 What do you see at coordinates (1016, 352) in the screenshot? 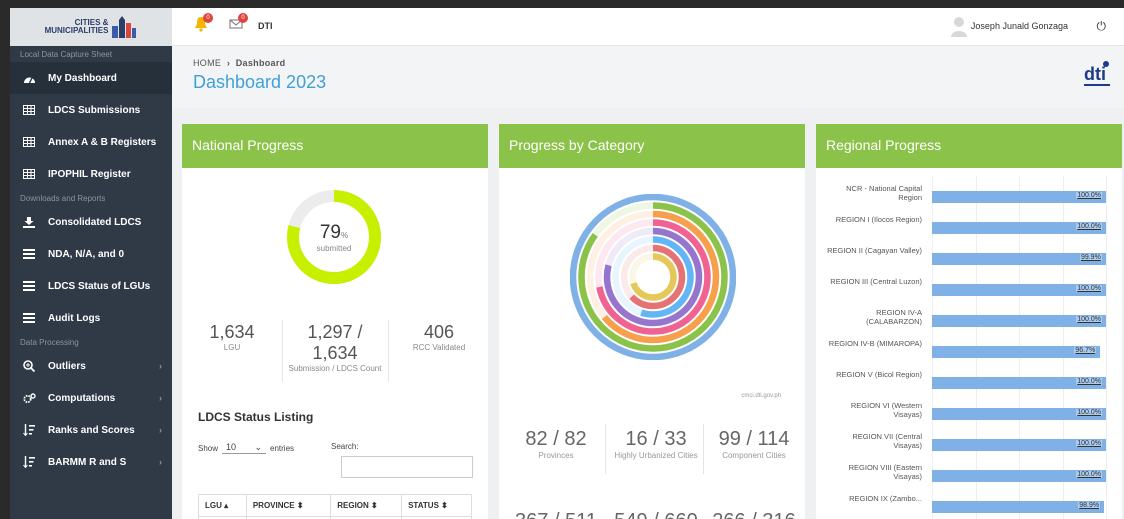
I see `region-bar: 96.7%` at bounding box center [1016, 352].